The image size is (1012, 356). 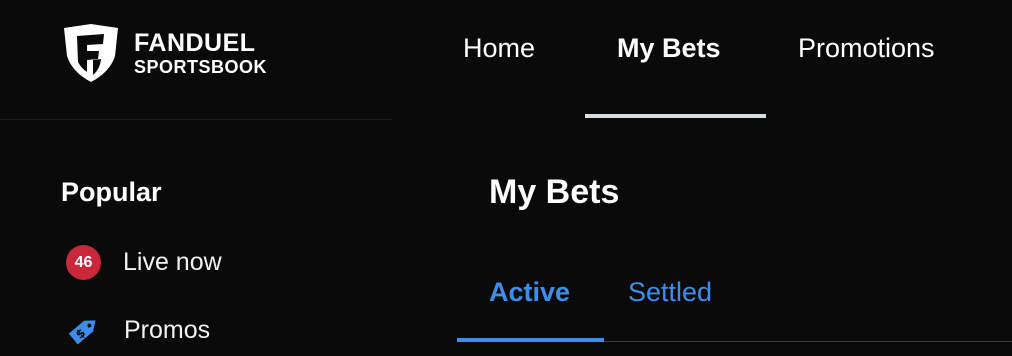 I want to click on nav-active-indicator, so click(x=675, y=116).